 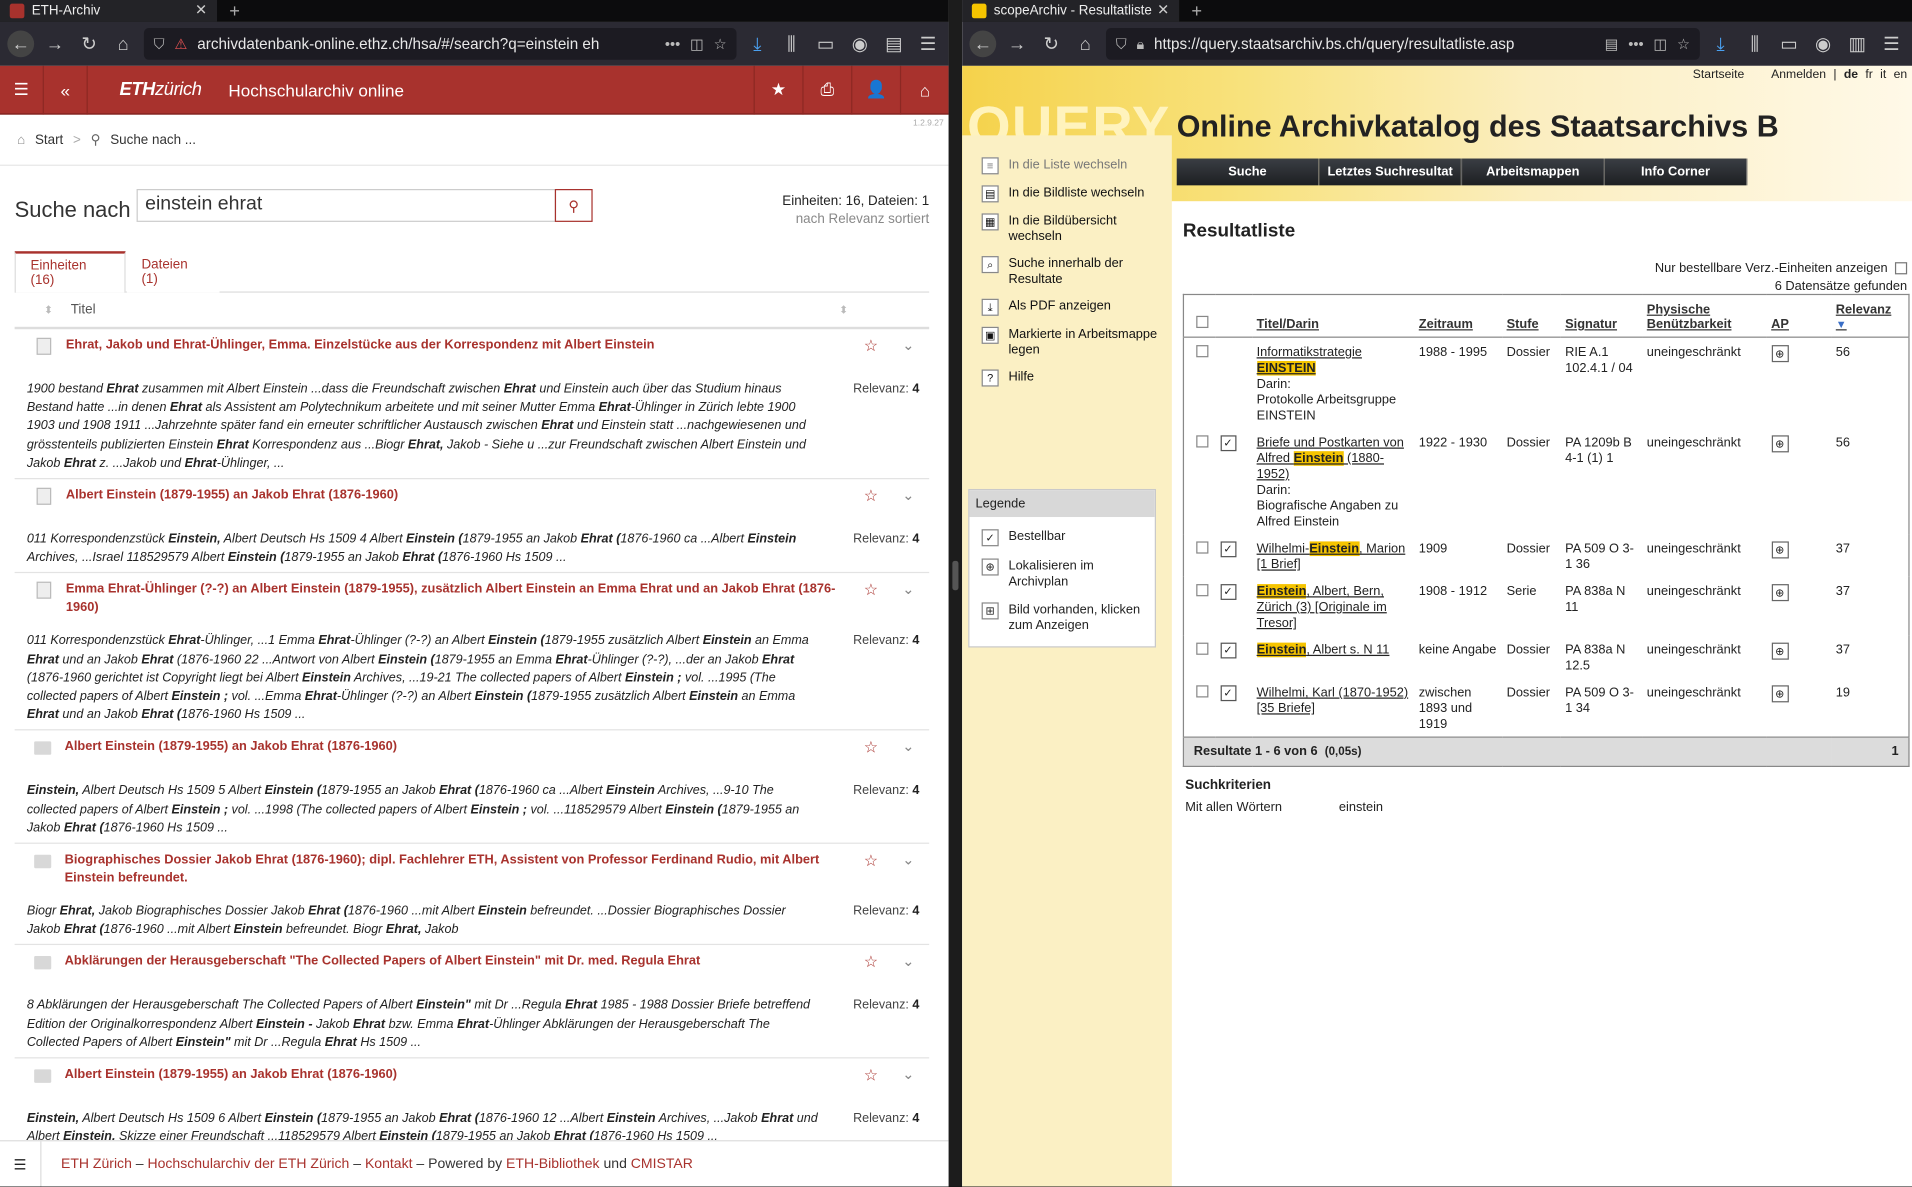 What do you see at coordinates (1851, 74) in the screenshot?
I see `lang-de: de` at bounding box center [1851, 74].